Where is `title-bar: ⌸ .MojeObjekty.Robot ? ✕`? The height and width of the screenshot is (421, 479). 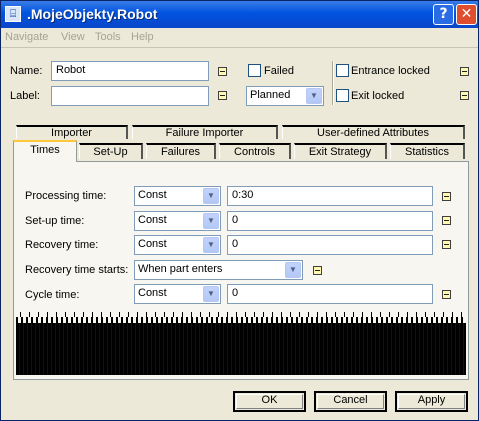 title-bar: ⌸ .MojeObjekty.Robot ? ✕ is located at coordinates (239, 14).